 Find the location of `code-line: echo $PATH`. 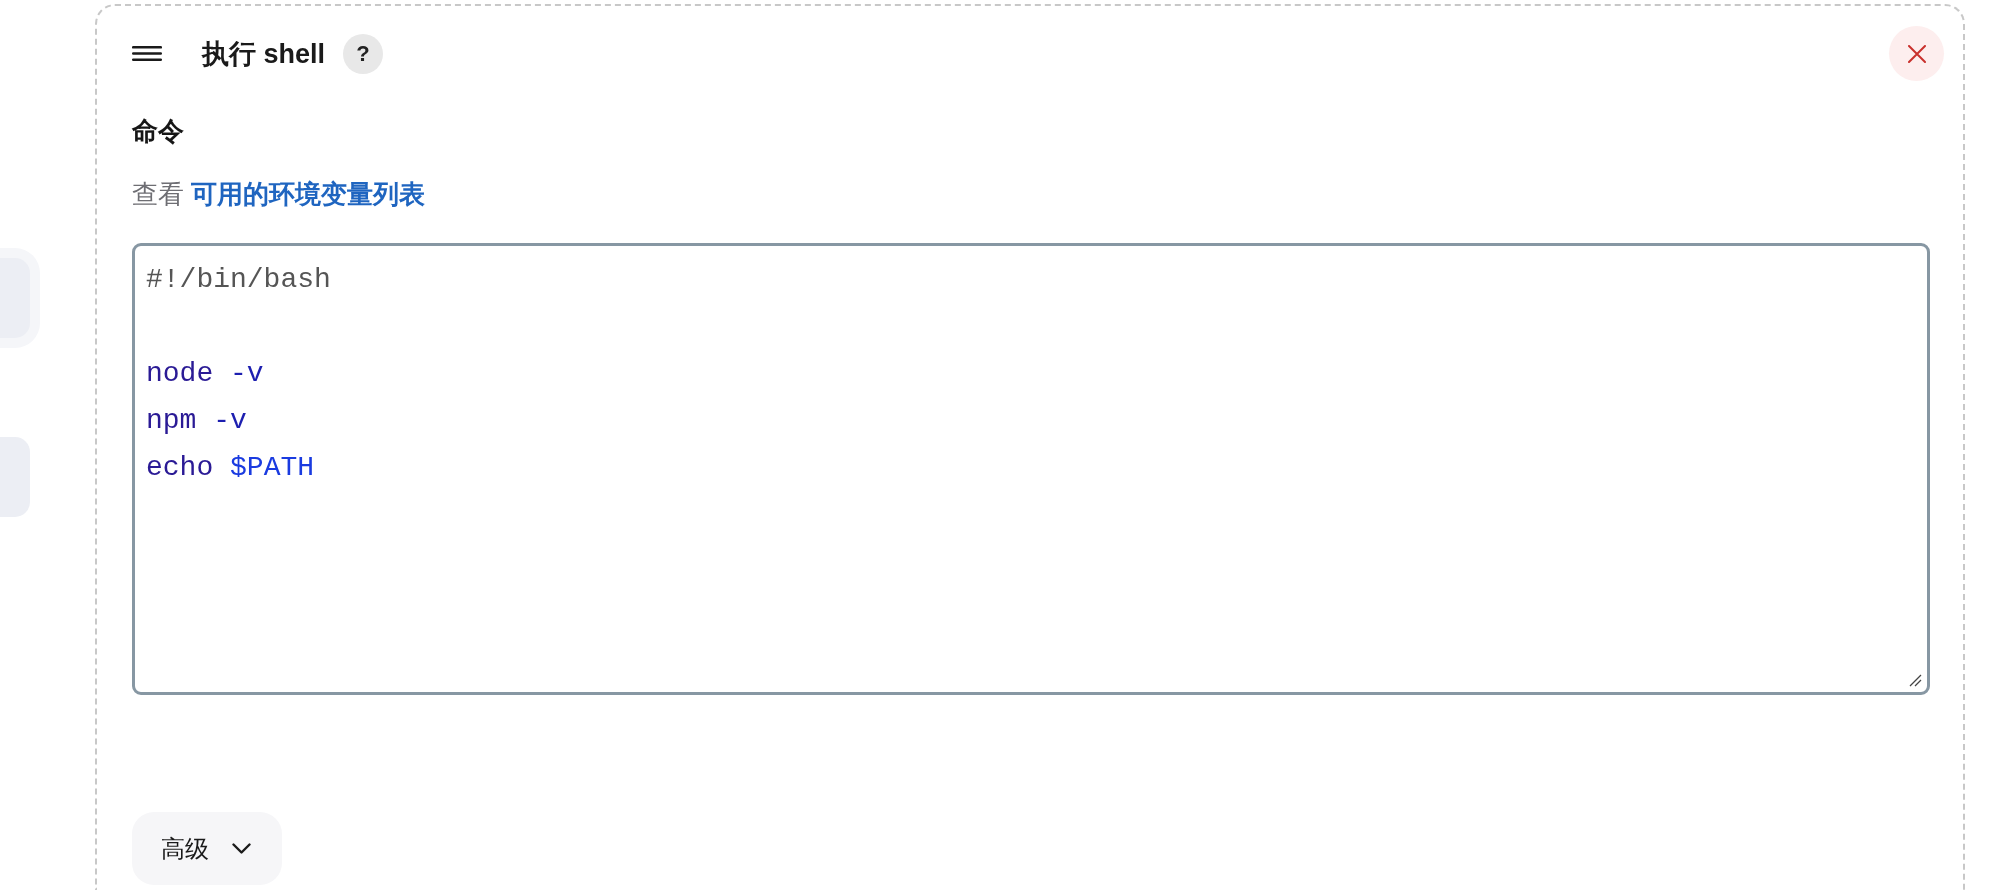

code-line: echo $PATH is located at coordinates (231, 468).